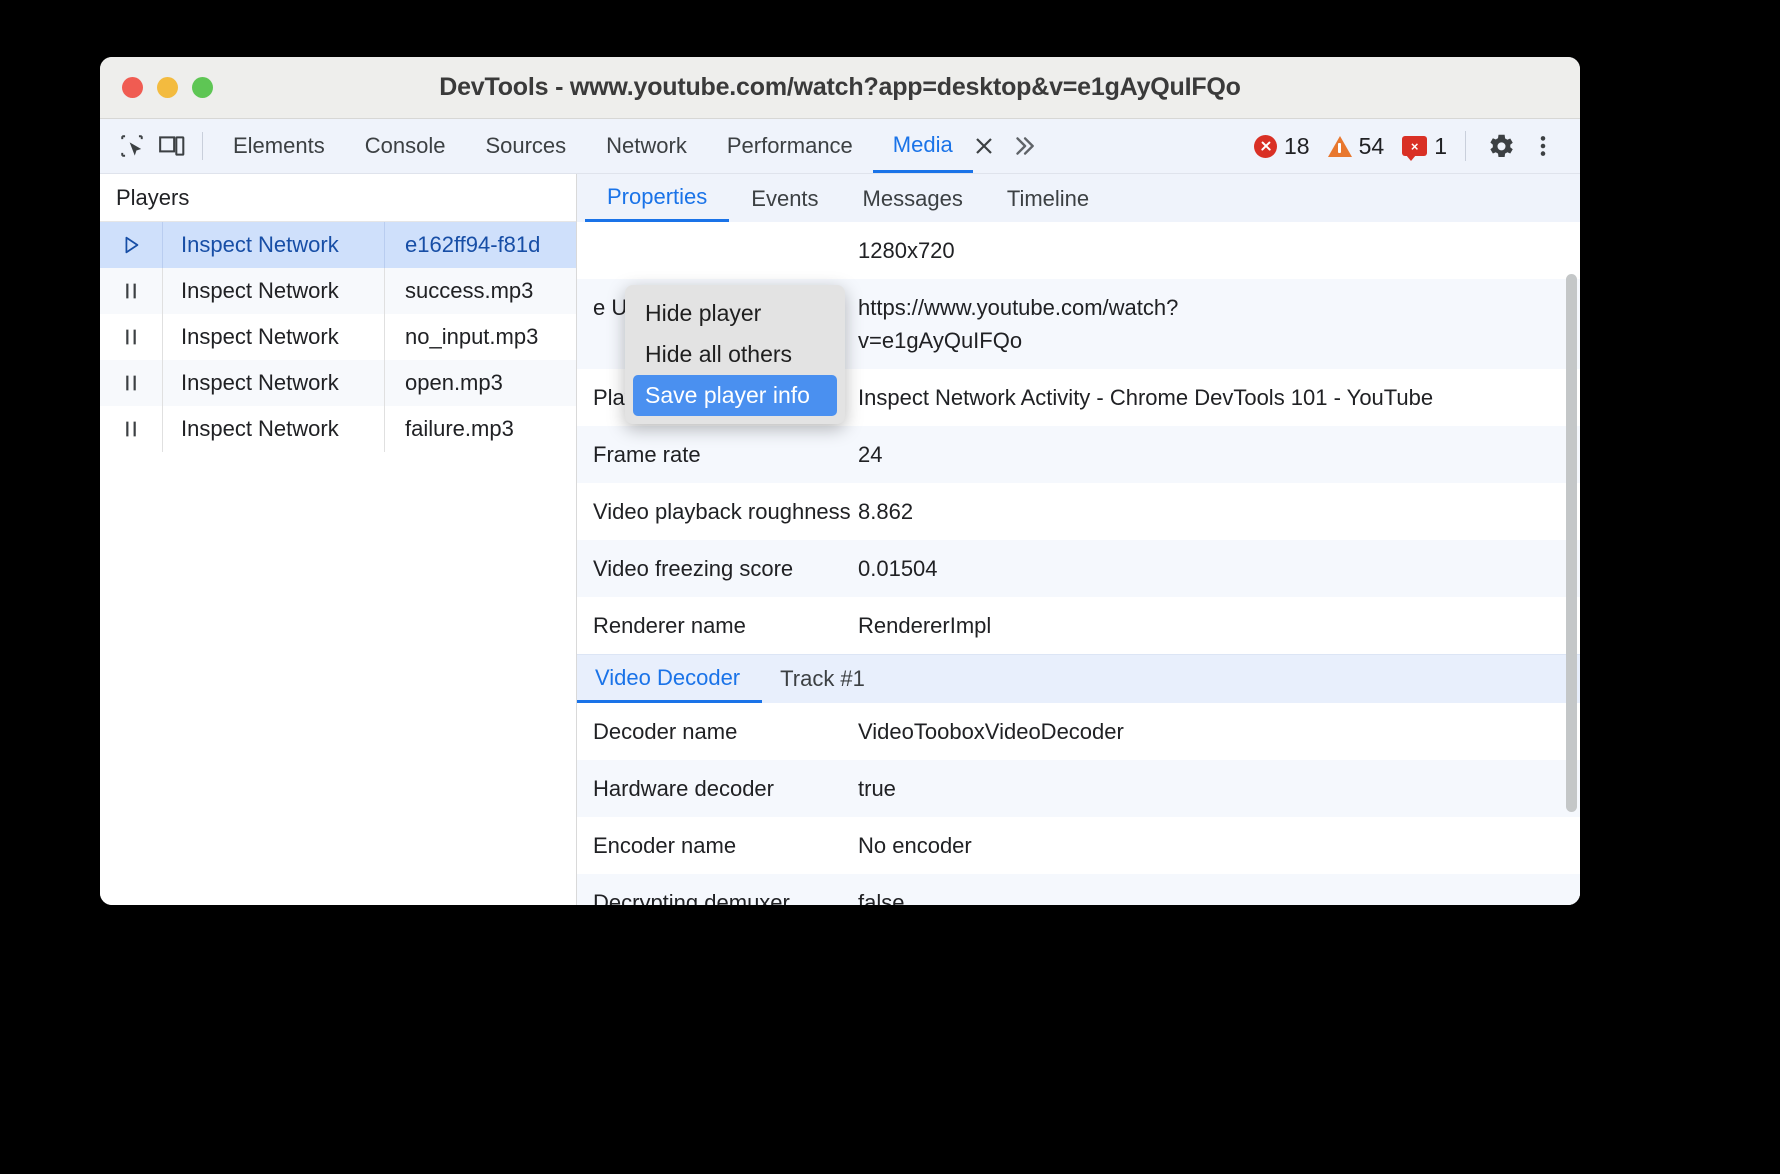  I want to click on context-menu-item-hide-all-others: Hide all others, so click(735, 354).